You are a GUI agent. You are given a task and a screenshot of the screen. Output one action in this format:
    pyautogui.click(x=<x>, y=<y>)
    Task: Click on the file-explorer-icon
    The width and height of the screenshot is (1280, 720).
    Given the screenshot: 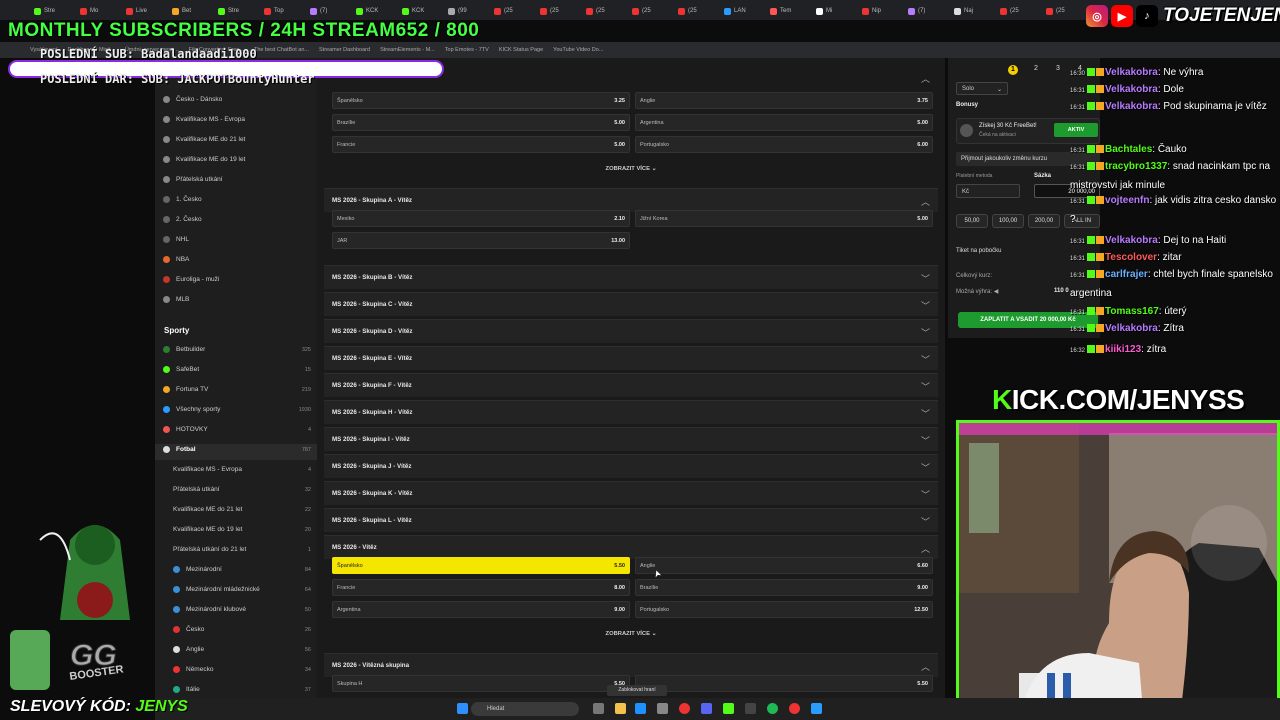 What is the action you would take?
    pyautogui.click(x=620, y=708)
    